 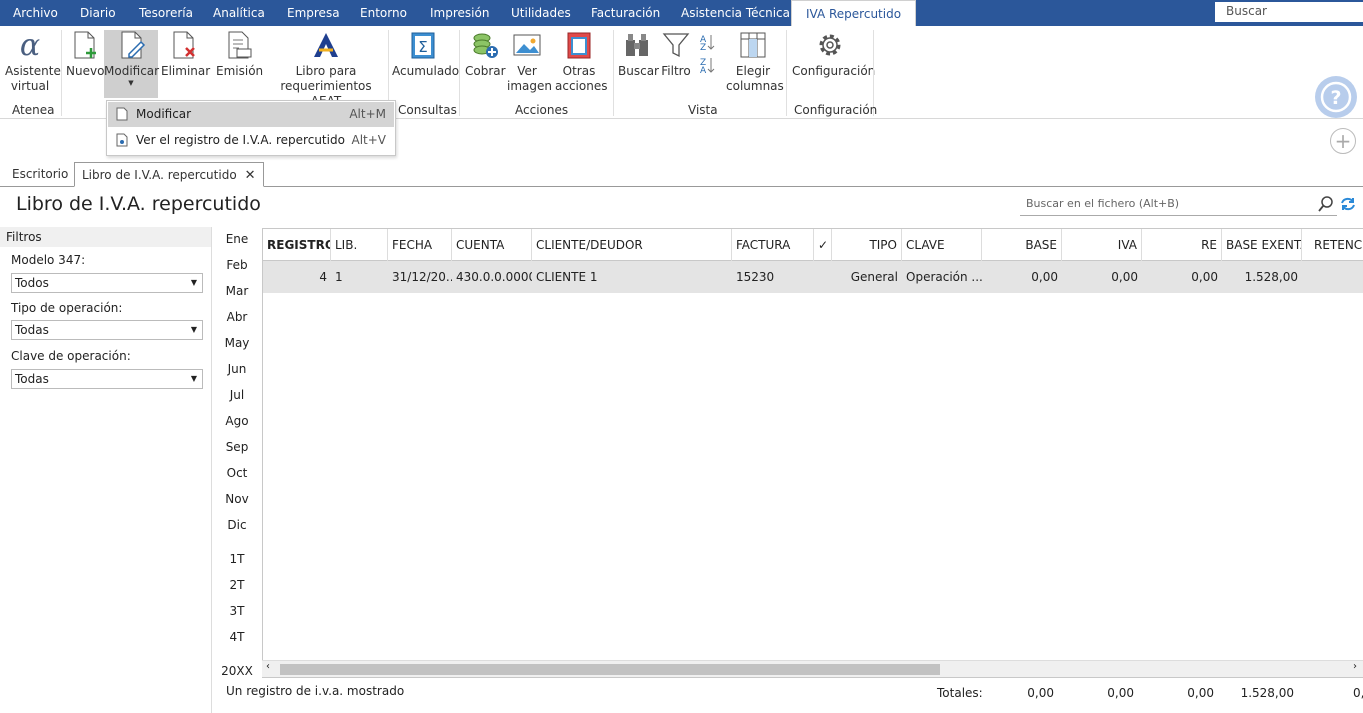 I want to click on column-header-fecha: FECHA, so click(x=420, y=245).